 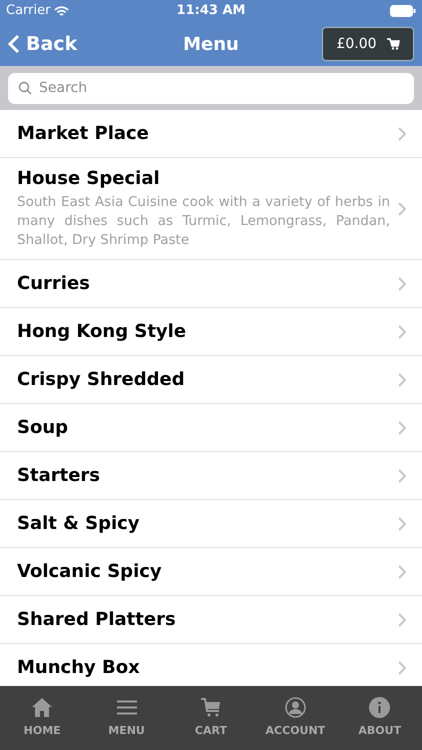 I want to click on home-icon, so click(x=42, y=707).